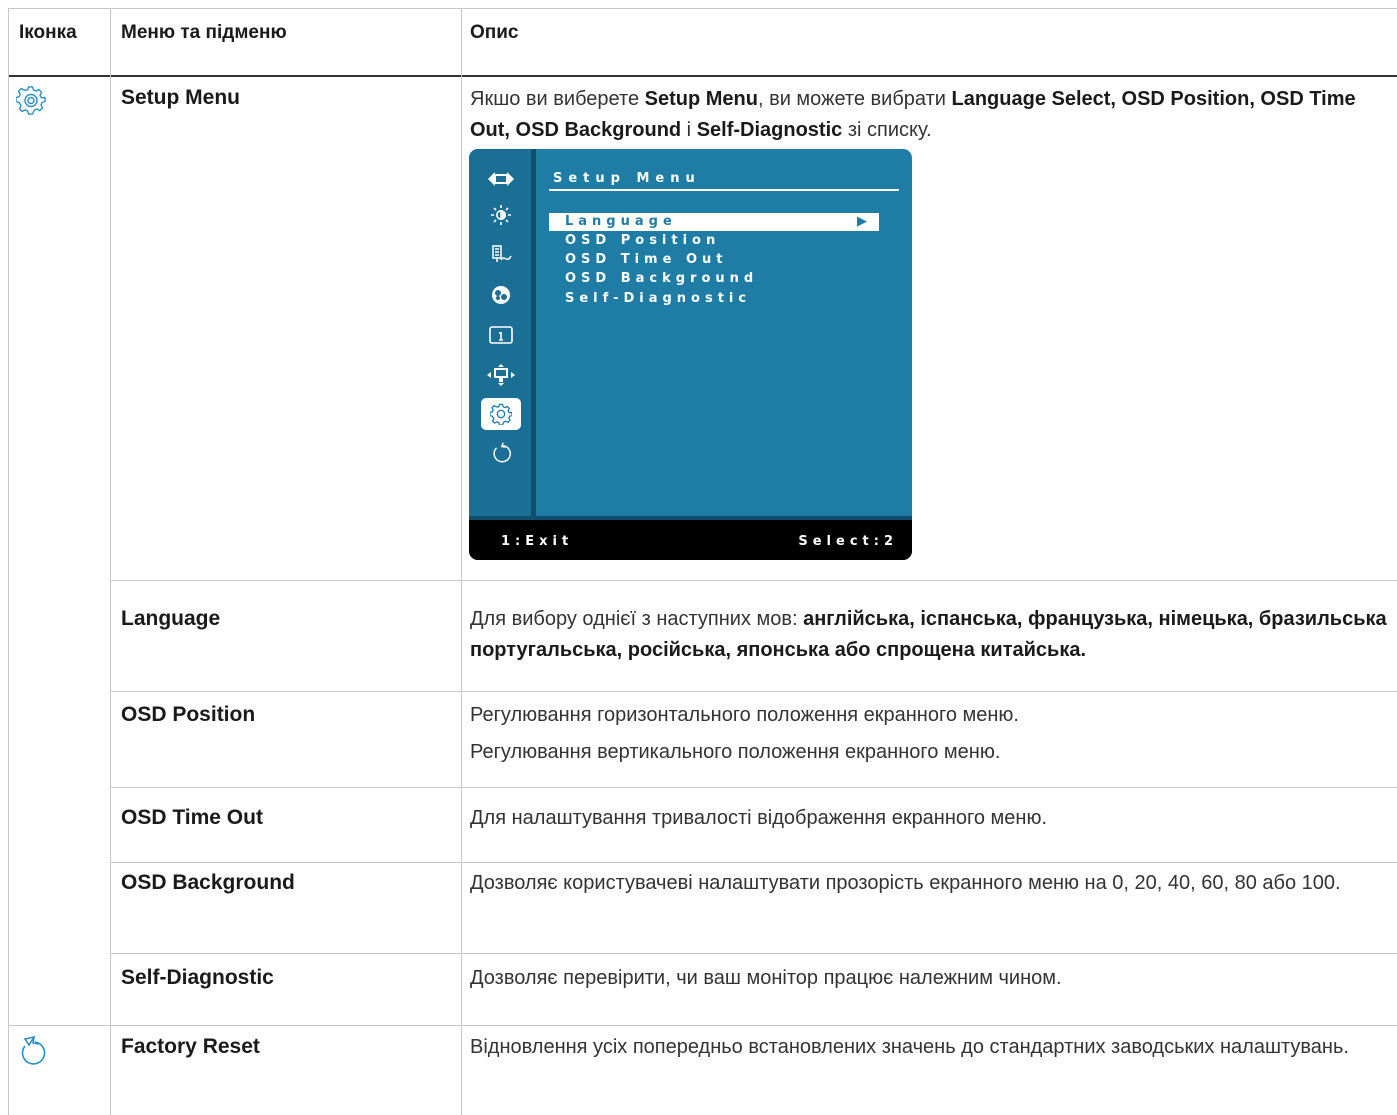  I want to click on gear-icon, so click(30, 101).